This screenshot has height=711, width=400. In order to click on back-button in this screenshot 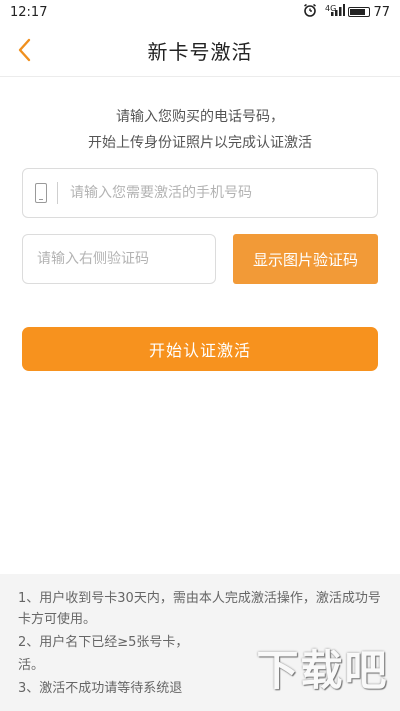, I will do `click(24, 50)`.